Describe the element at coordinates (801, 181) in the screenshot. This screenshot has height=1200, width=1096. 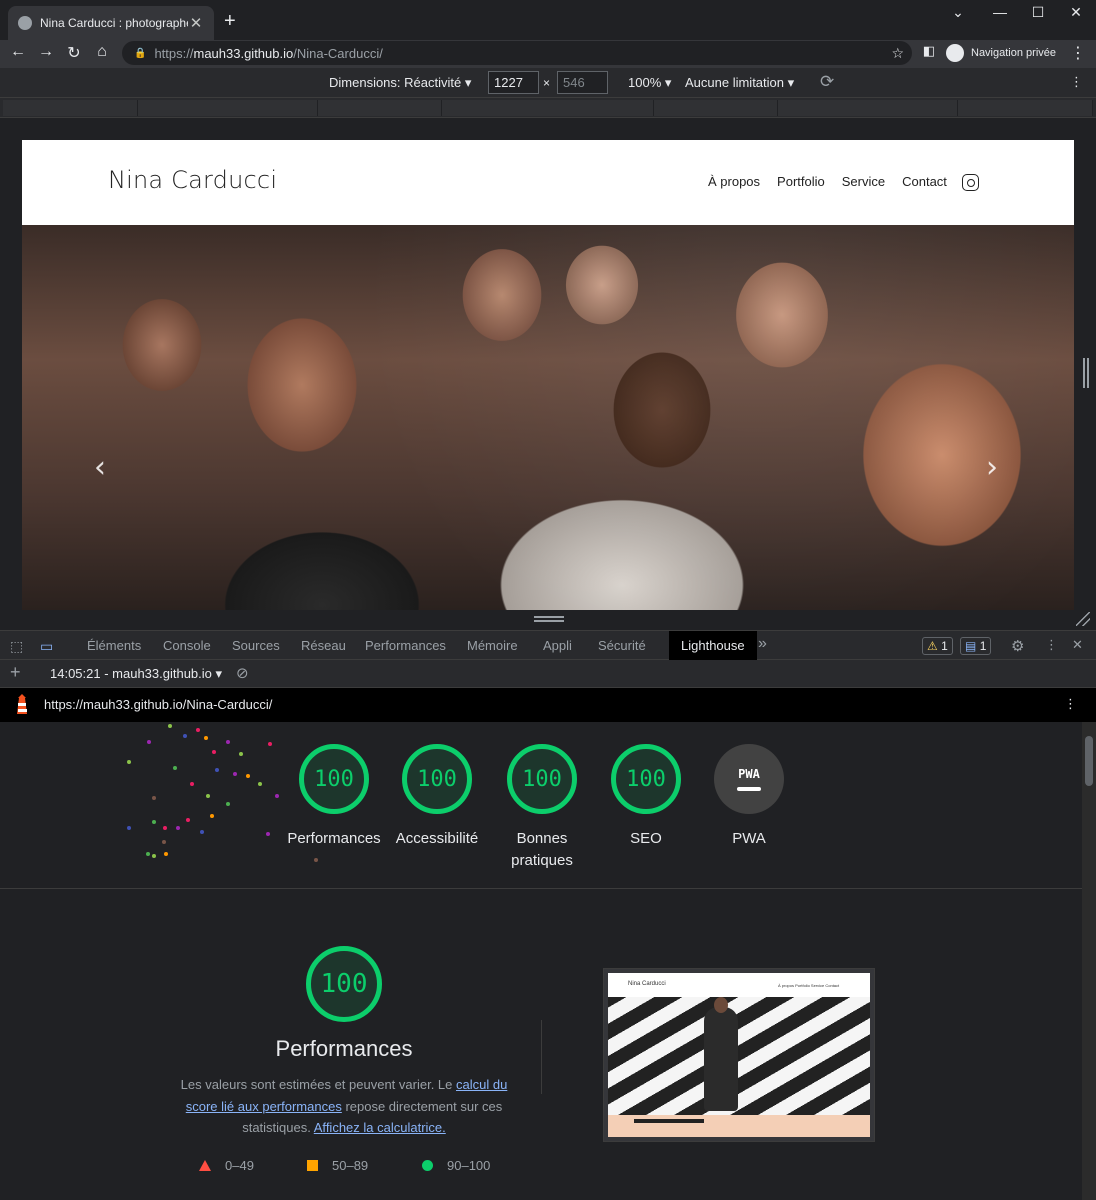
I see `nav-link-portfolio: Portfolio` at that location.